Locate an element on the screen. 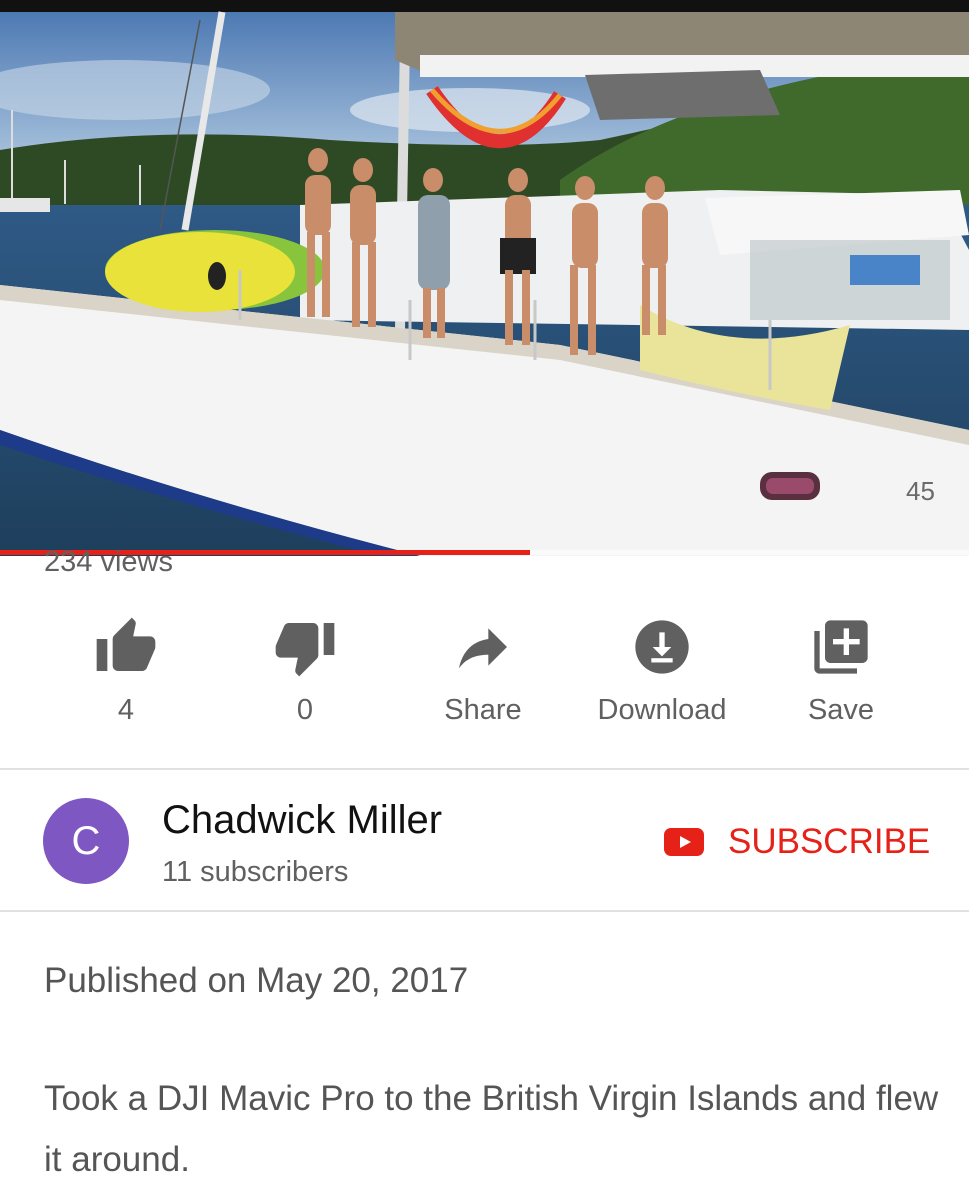 Image resolution: width=969 pixels, height=1200 pixels. download-label: Download is located at coordinates (662, 710).